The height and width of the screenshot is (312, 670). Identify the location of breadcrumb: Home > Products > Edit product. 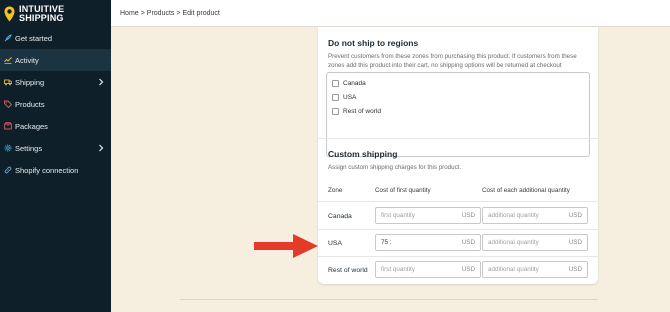
(390, 13).